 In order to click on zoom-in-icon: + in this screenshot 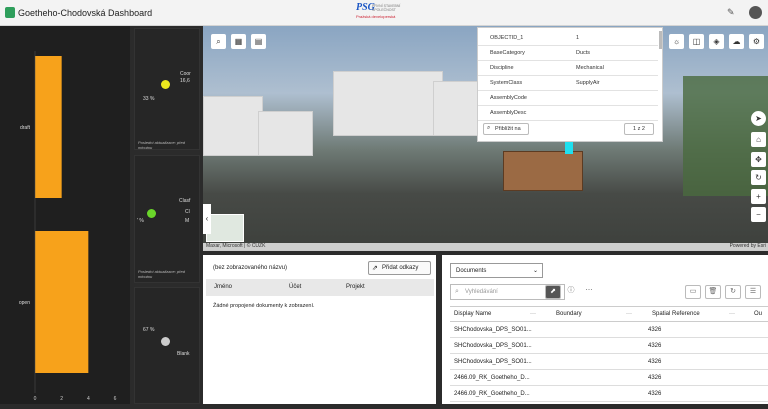, I will do `click(758, 196)`.